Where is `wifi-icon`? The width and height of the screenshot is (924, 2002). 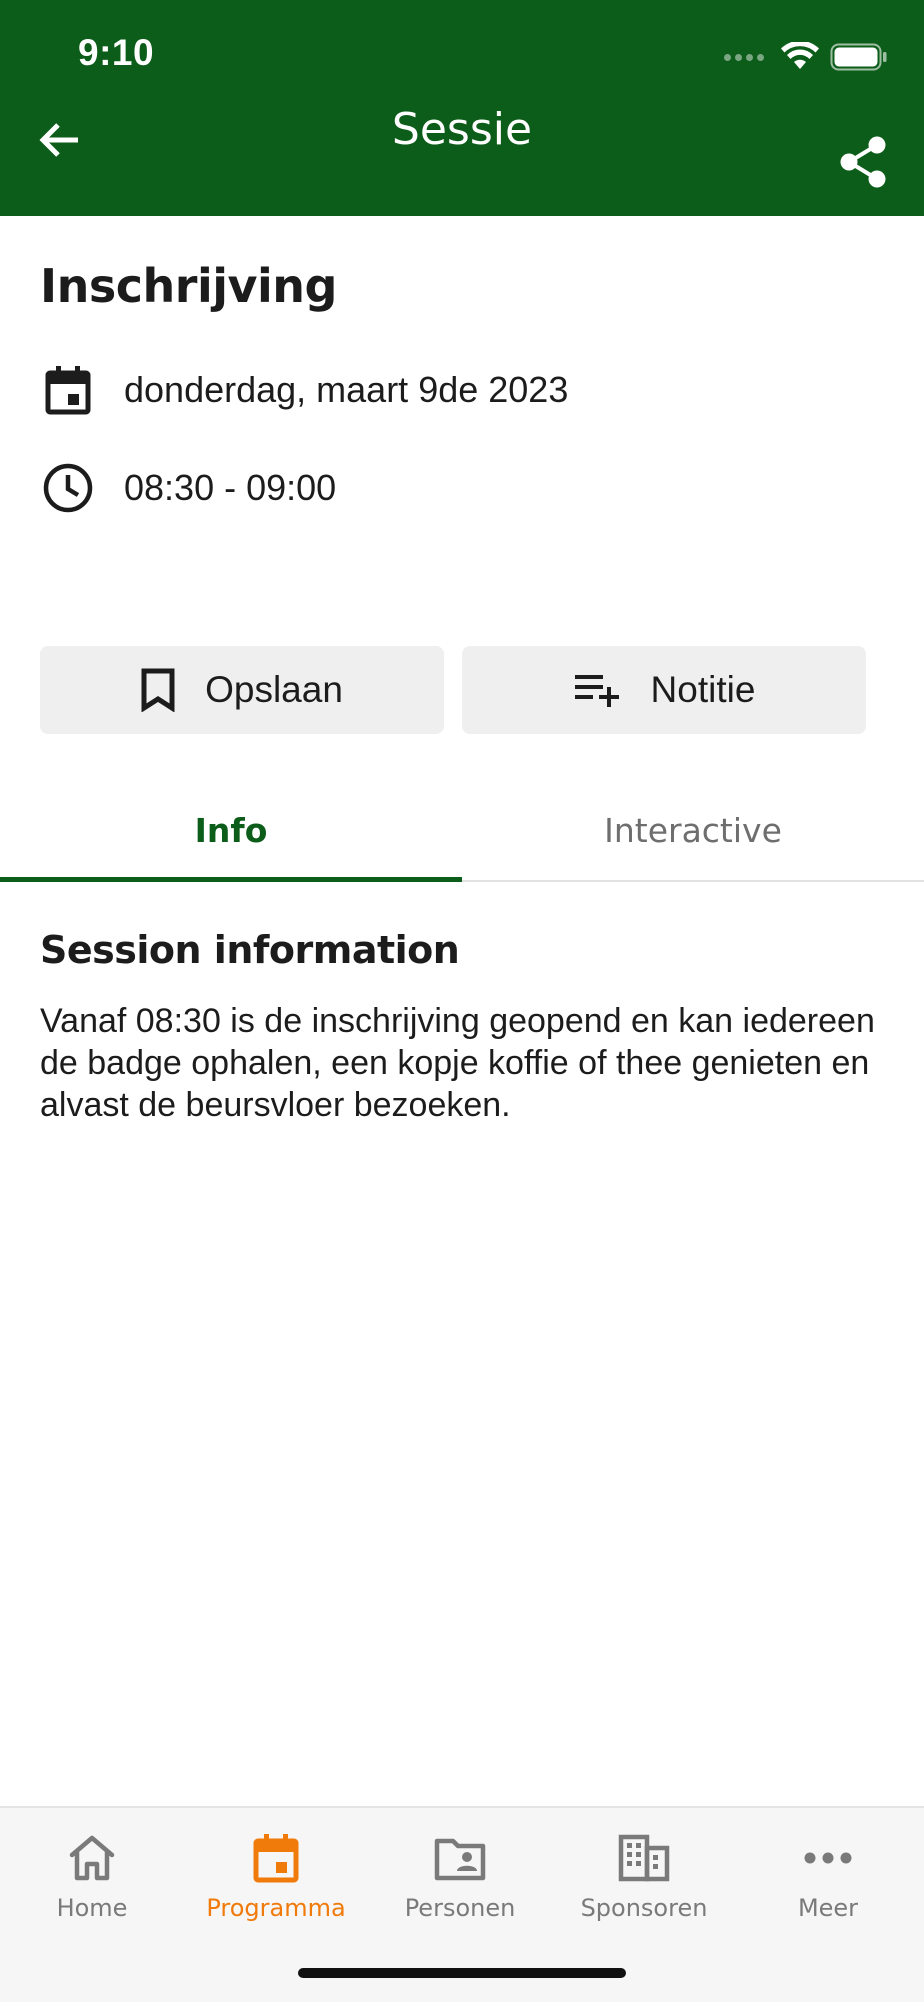
wifi-icon is located at coordinates (800, 55).